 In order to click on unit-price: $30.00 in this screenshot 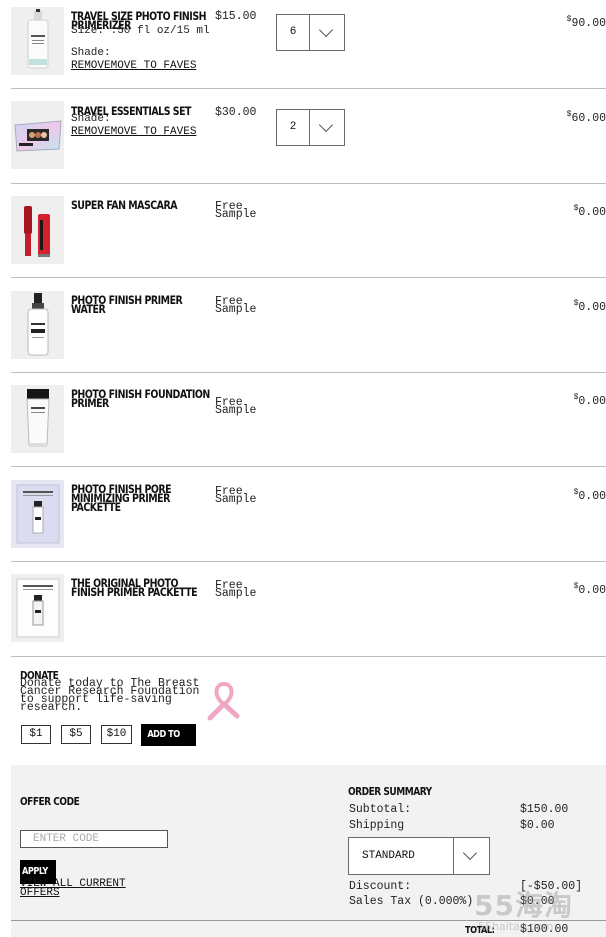, I will do `click(236, 112)`.